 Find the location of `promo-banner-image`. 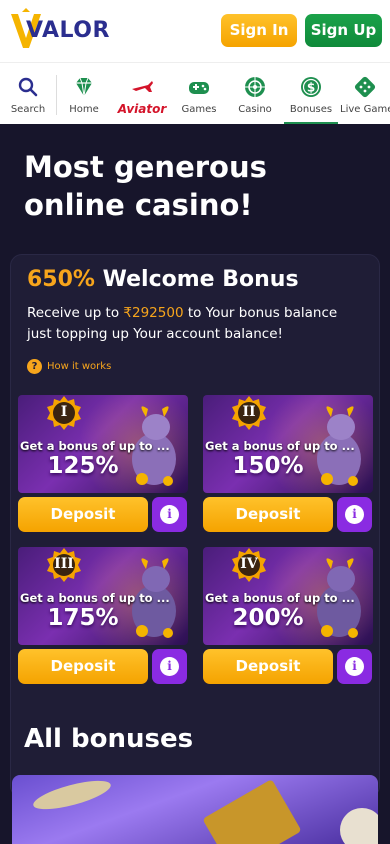

promo-banner-image is located at coordinates (195, 809).